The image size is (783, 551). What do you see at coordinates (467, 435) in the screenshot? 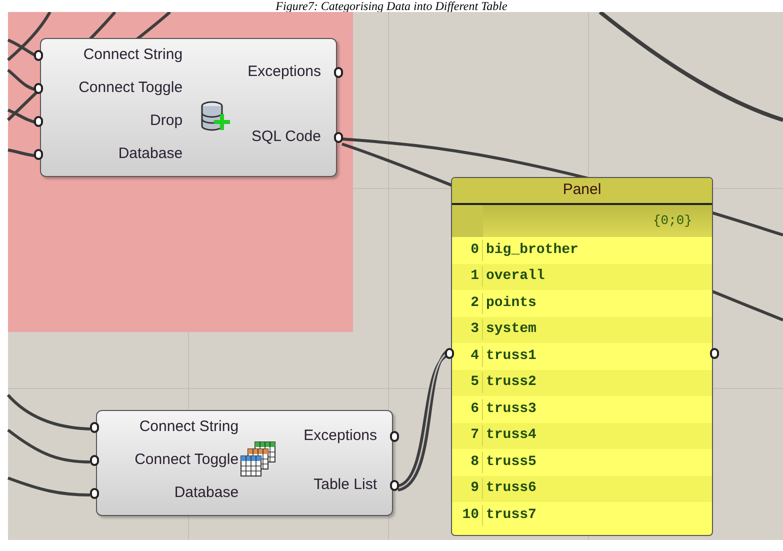
I see `item-index: 7` at bounding box center [467, 435].